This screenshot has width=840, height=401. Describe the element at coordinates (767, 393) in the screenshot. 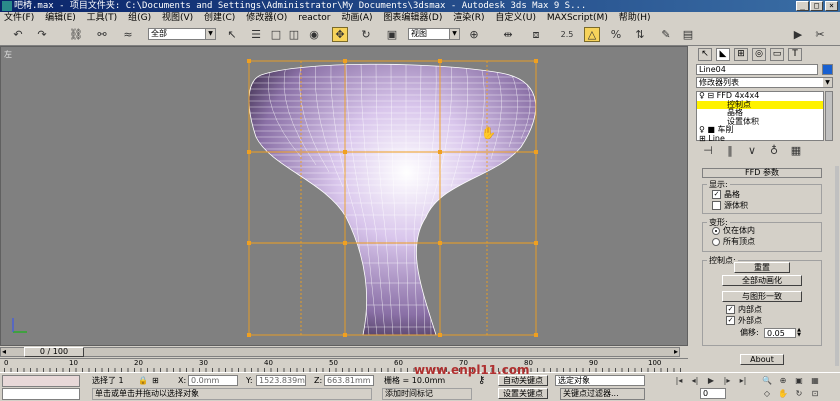

I see `field-of-view-icon: ◇` at that location.